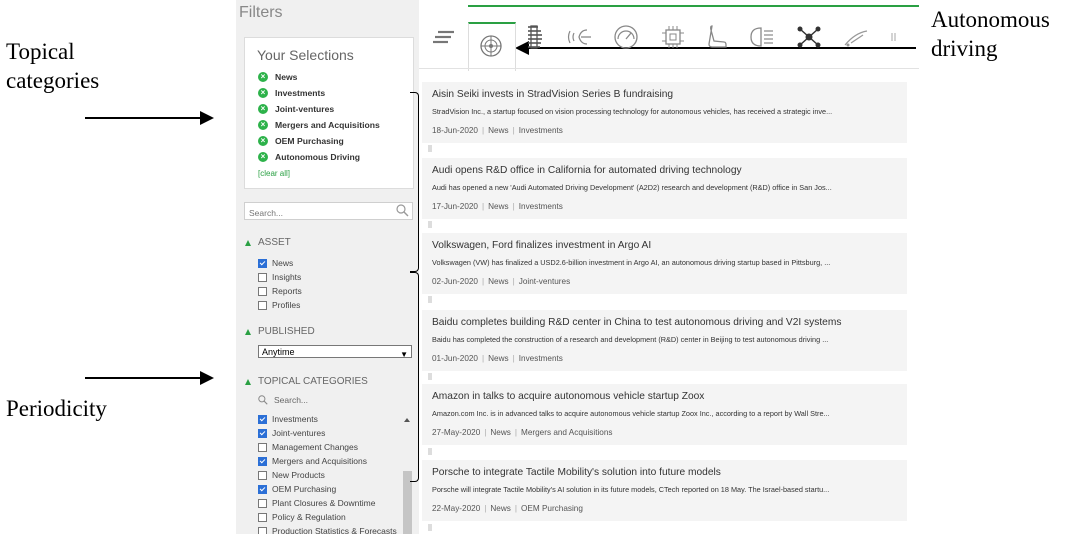 This screenshot has width=1083, height=534. Describe the element at coordinates (762, 37) in the screenshot. I see `headlight-icon` at that location.